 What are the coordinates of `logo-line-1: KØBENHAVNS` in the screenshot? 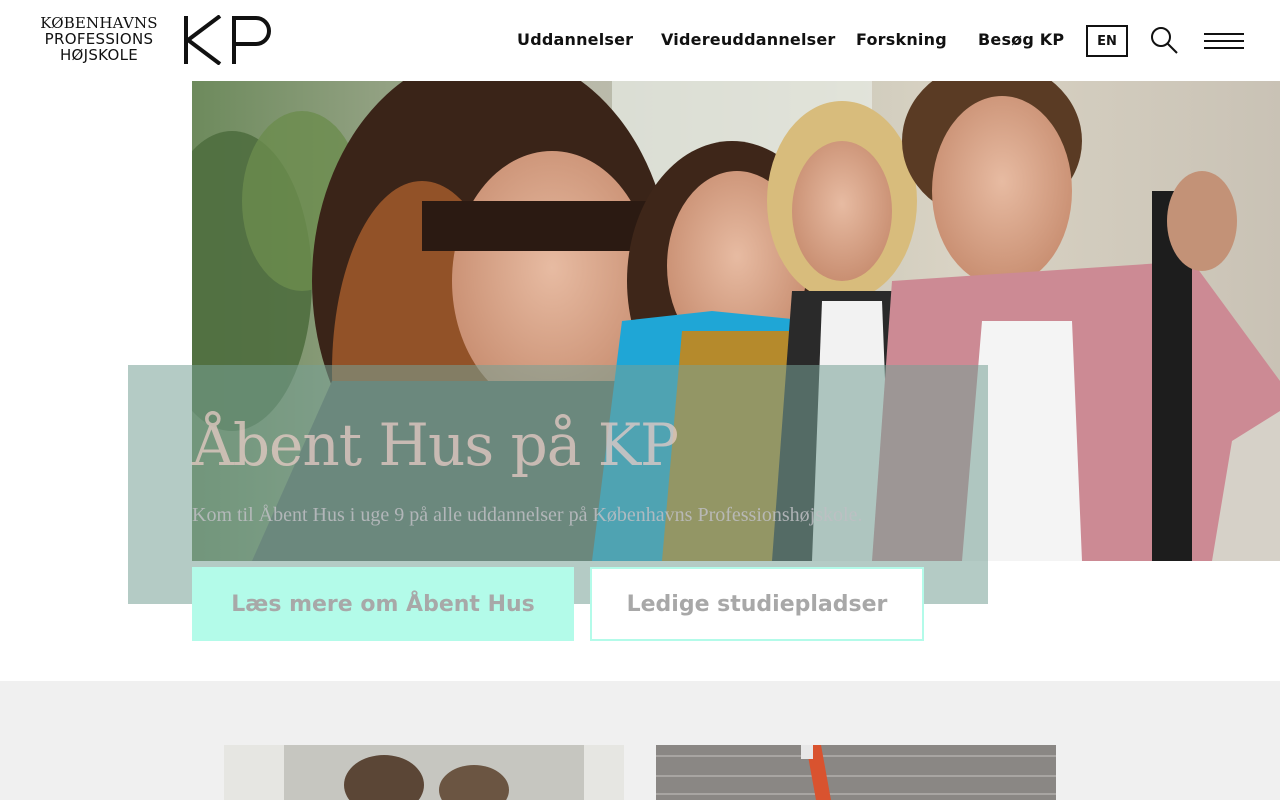 It's located at (99, 23).